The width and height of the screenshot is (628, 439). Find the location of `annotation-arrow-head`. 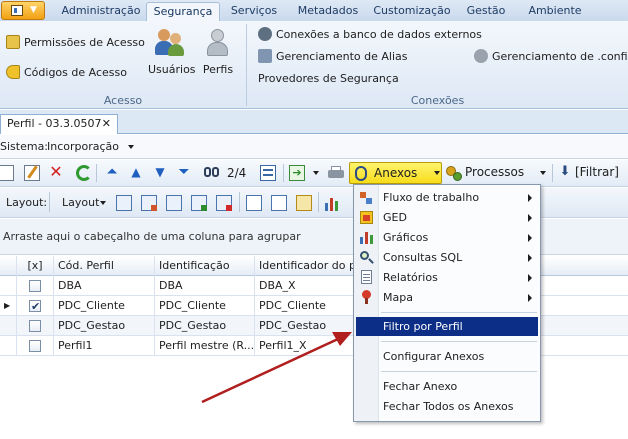

annotation-arrow-head is located at coordinates (342, 339).